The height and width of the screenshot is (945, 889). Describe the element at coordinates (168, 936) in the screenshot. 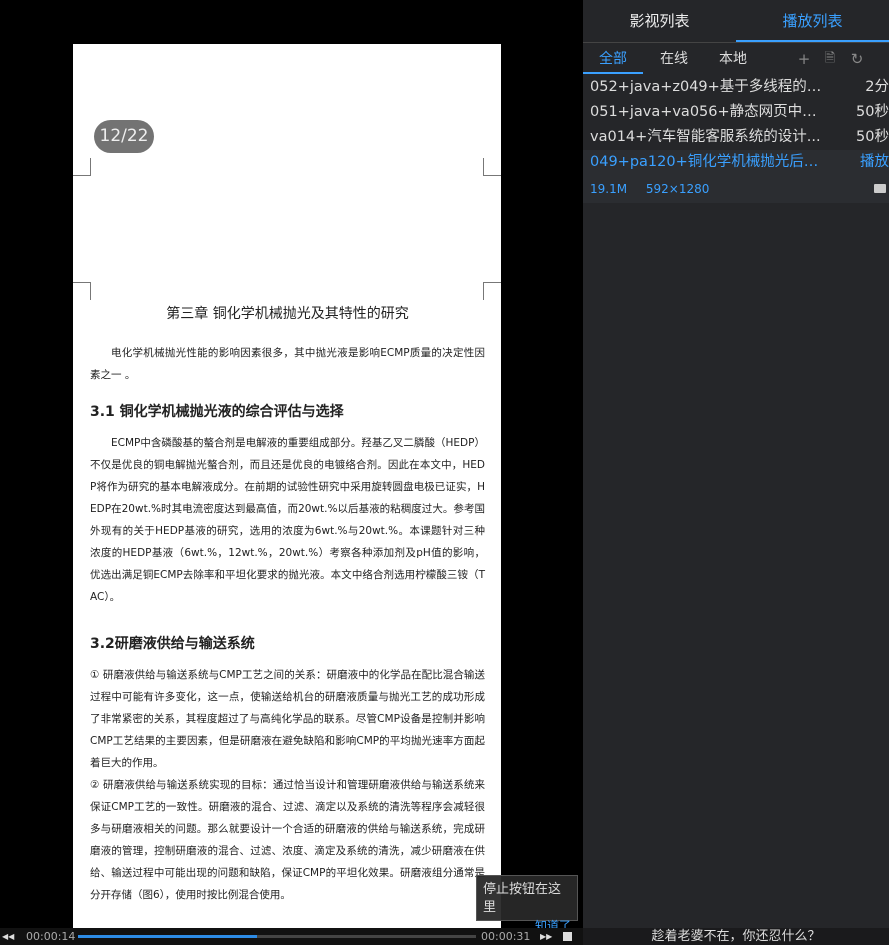

I see `seek-progress-fill` at that location.